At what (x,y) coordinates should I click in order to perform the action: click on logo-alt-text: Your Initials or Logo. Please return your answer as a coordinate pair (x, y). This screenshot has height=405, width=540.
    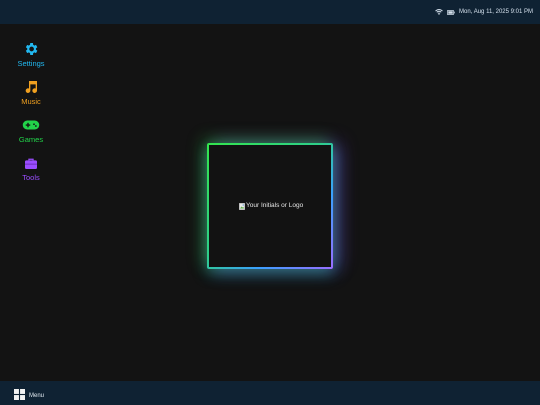
    Looking at the image, I should click on (275, 205).